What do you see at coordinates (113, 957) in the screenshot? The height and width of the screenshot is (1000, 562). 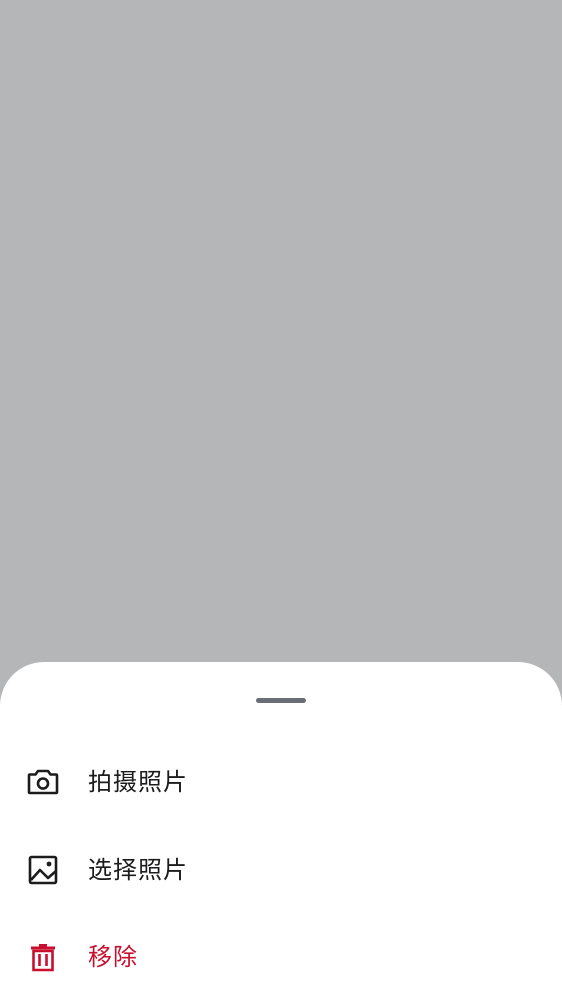 I see `remove-label: 移除` at bounding box center [113, 957].